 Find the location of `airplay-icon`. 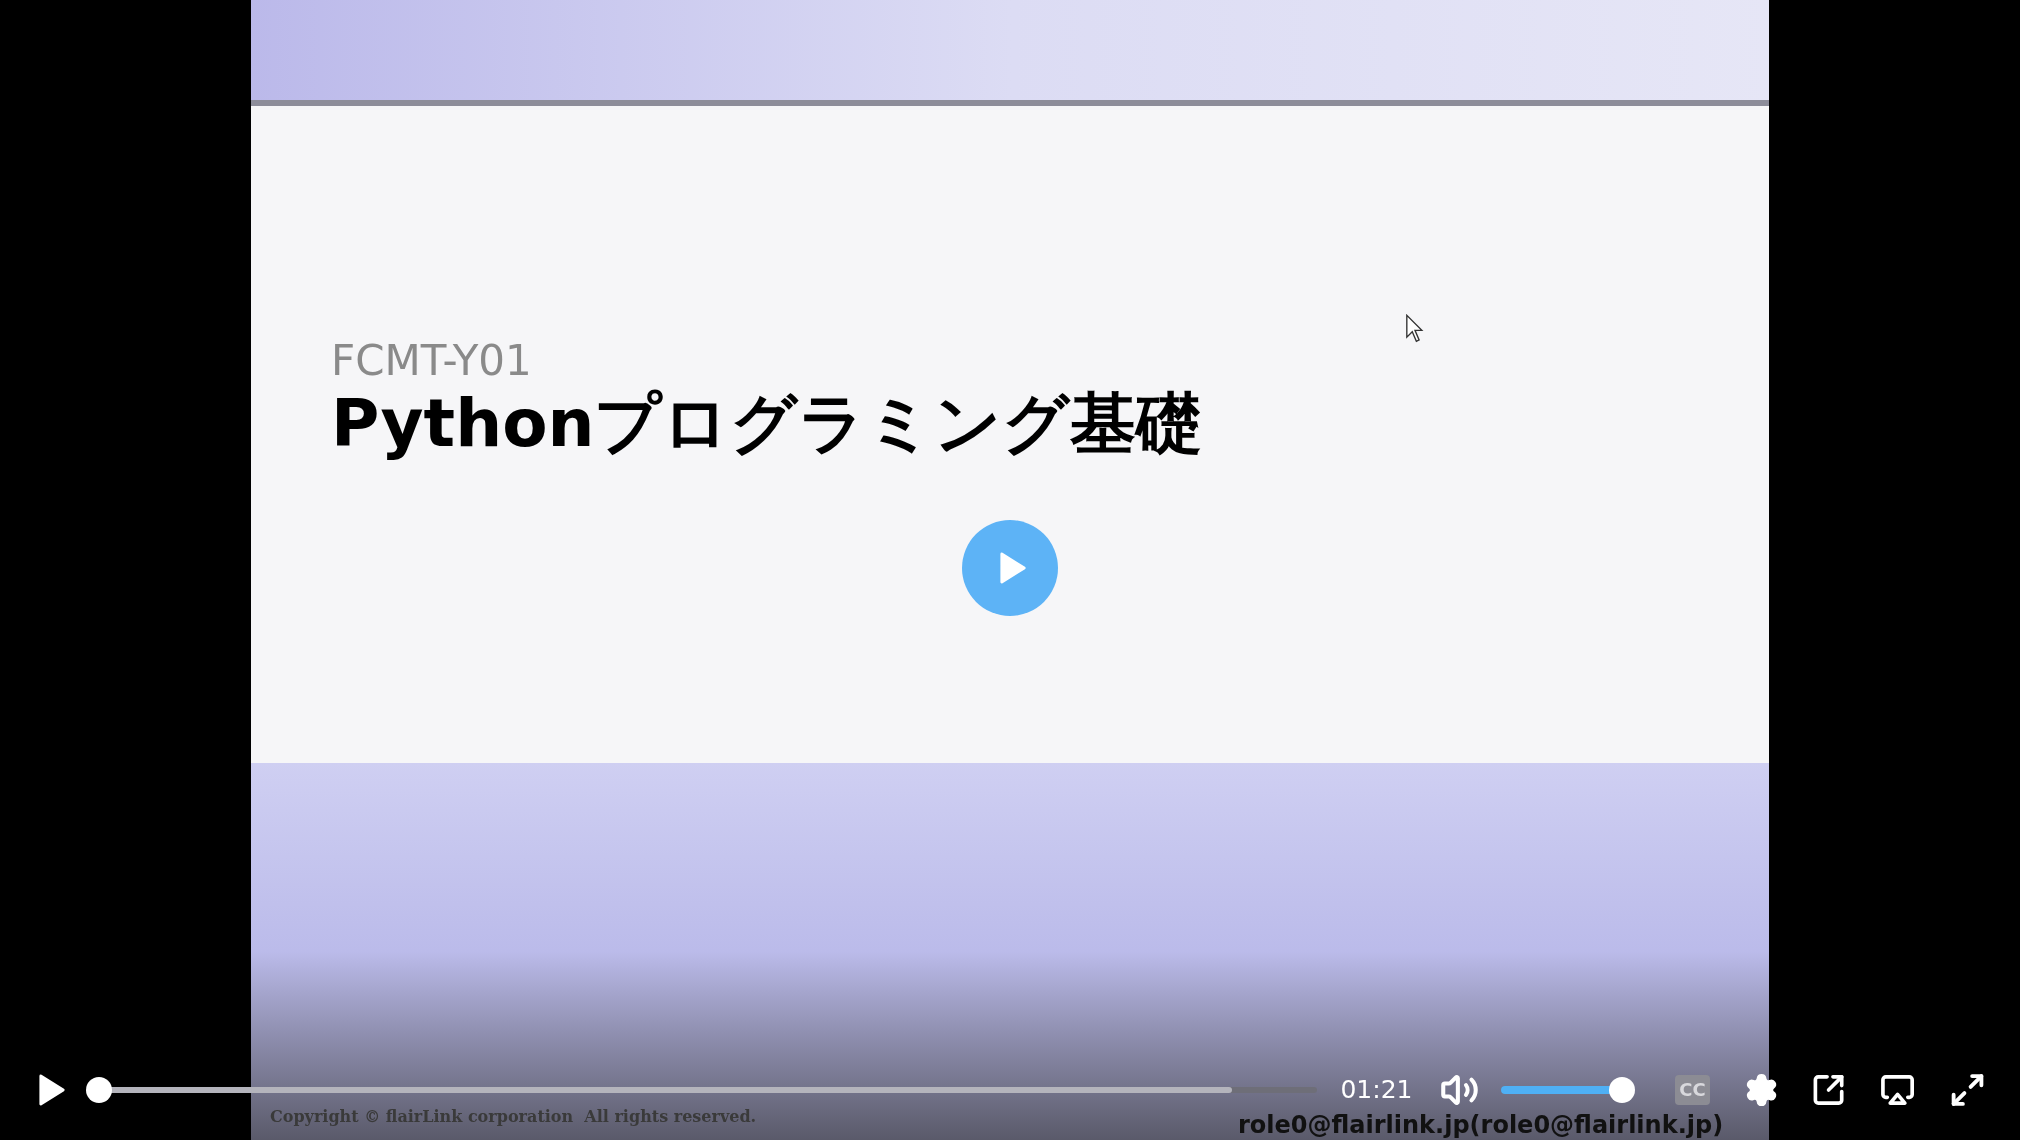

airplay-icon is located at coordinates (1897, 1090).